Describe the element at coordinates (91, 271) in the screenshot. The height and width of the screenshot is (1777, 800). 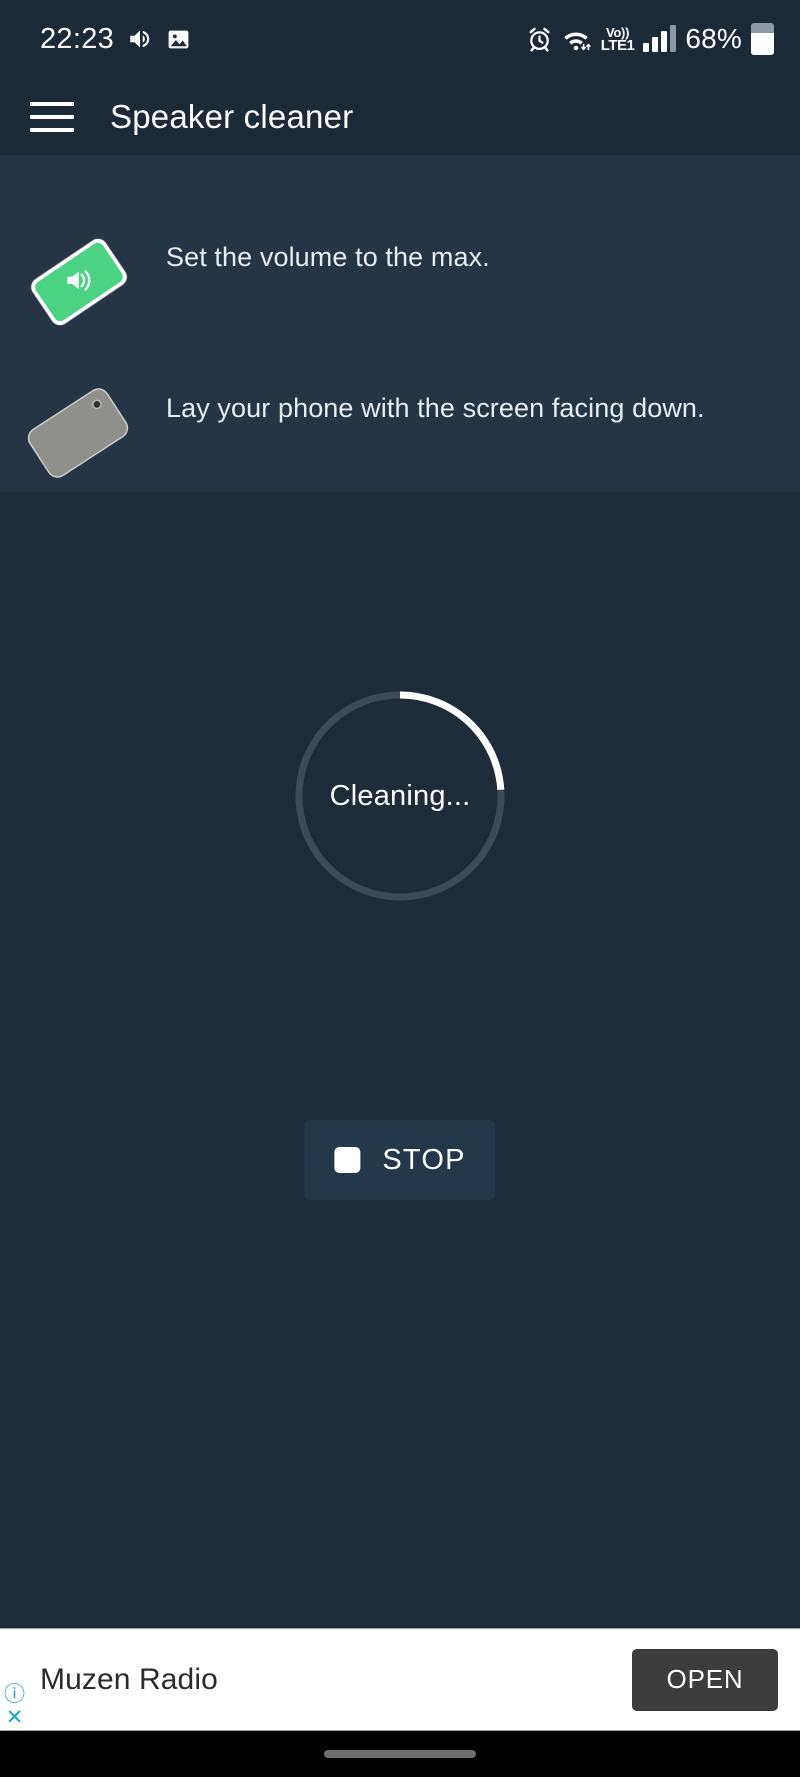
I see `phone-volume-max-icon` at that location.